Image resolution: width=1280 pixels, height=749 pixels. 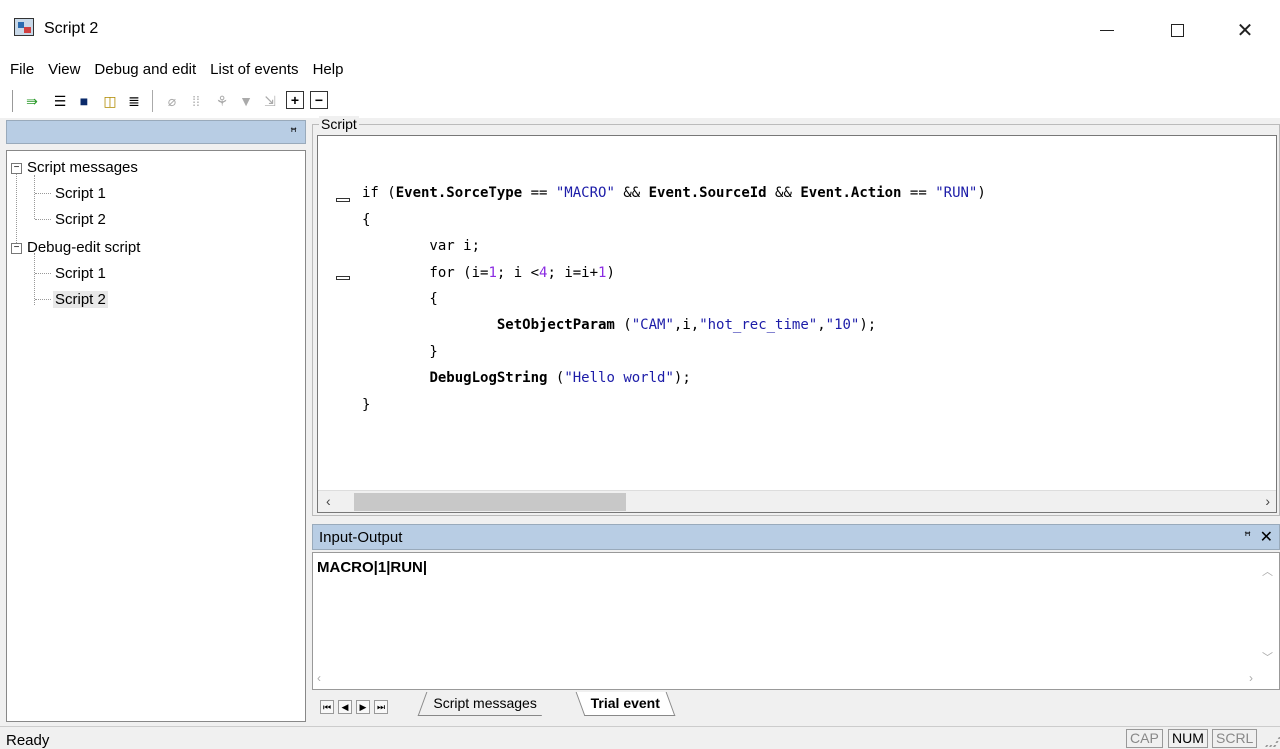 What do you see at coordinates (80, 299) in the screenshot?
I see `tree-item-script-2-selected: Script 2` at bounding box center [80, 299].